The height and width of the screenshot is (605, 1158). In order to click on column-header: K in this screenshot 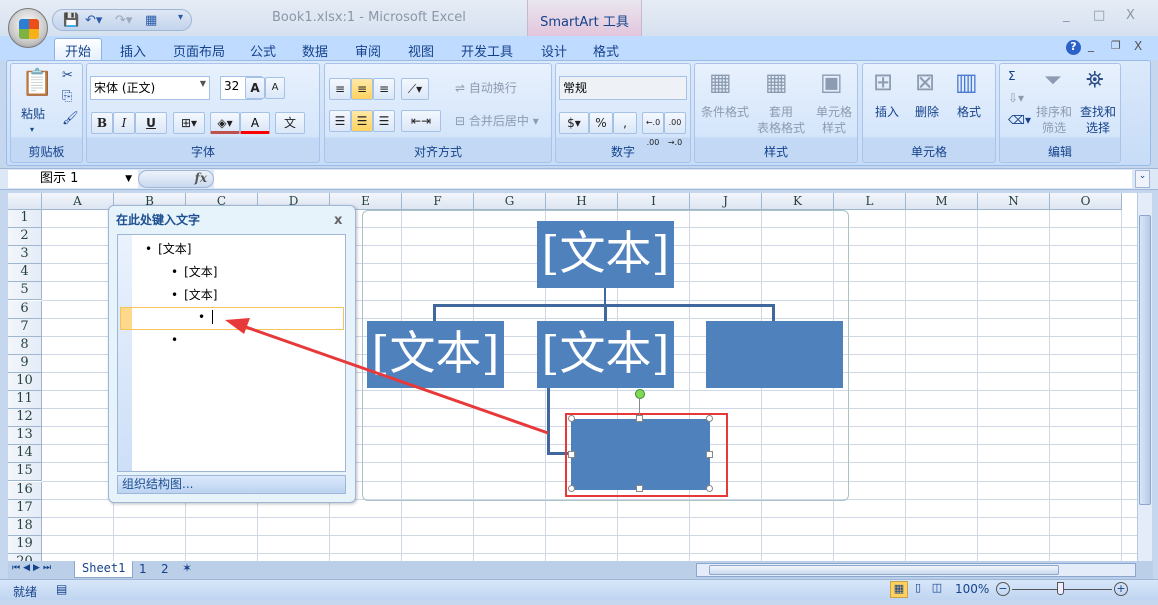, I will do `click(798, 201)`.